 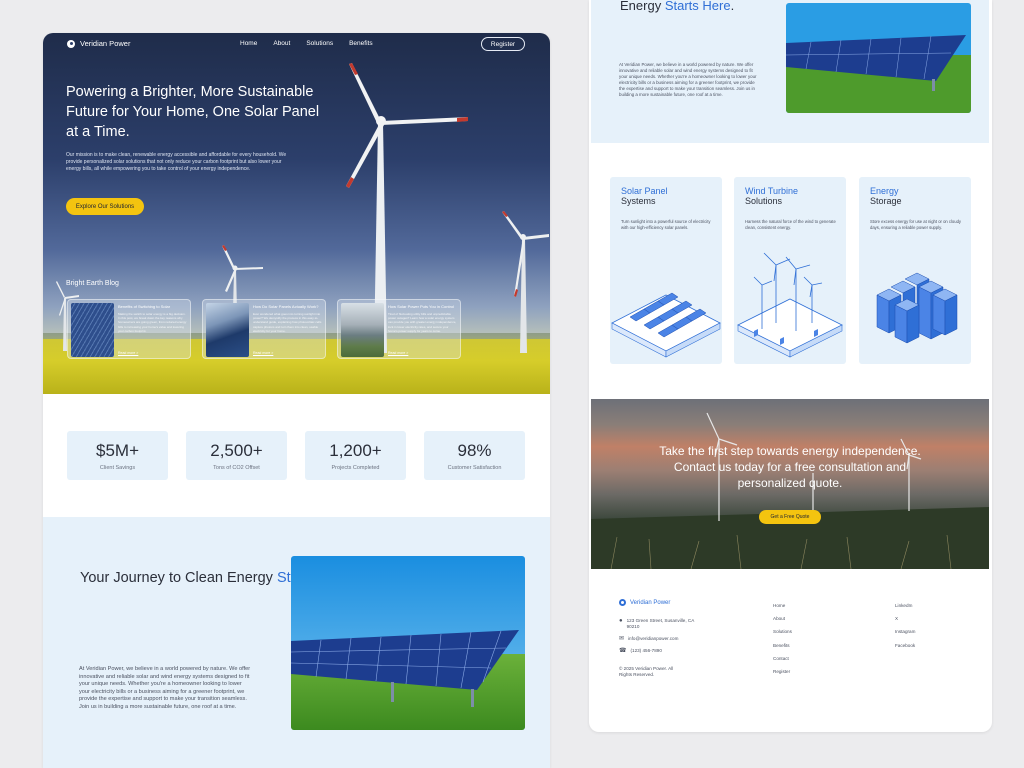 I want to click on stat-value: 1,200+, so click(x=355, y=450).